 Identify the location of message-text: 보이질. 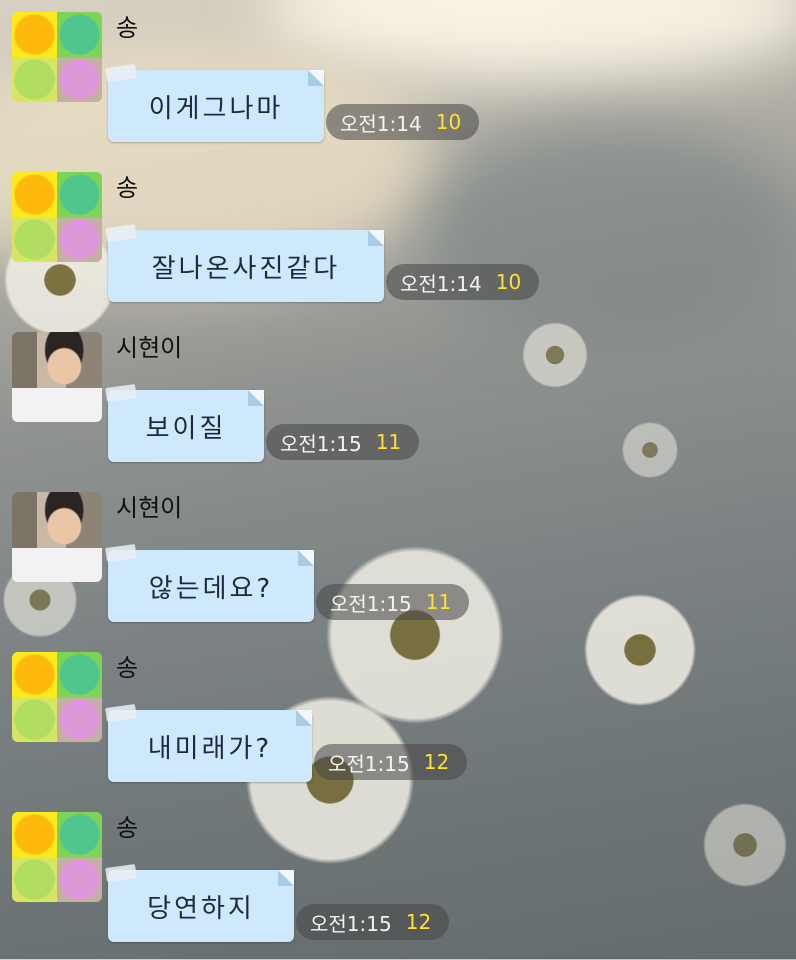
(186, 428).